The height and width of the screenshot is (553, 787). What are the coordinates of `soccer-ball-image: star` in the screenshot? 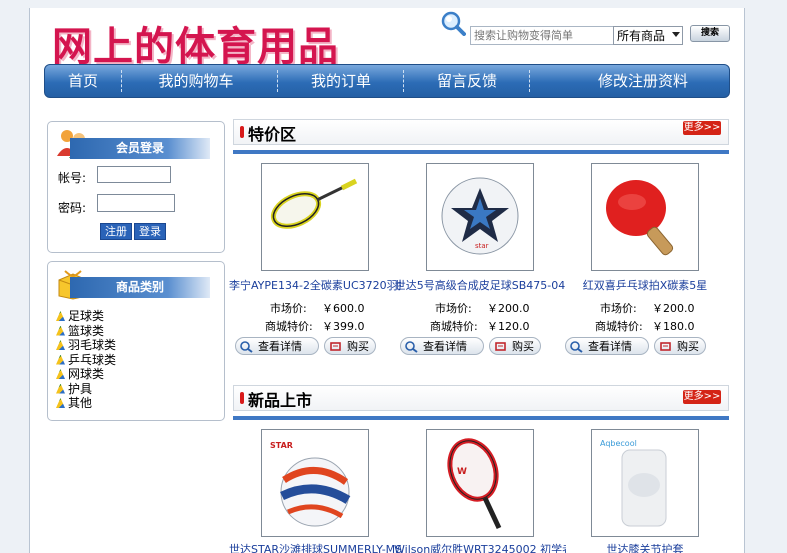 It's located at (480, 216).